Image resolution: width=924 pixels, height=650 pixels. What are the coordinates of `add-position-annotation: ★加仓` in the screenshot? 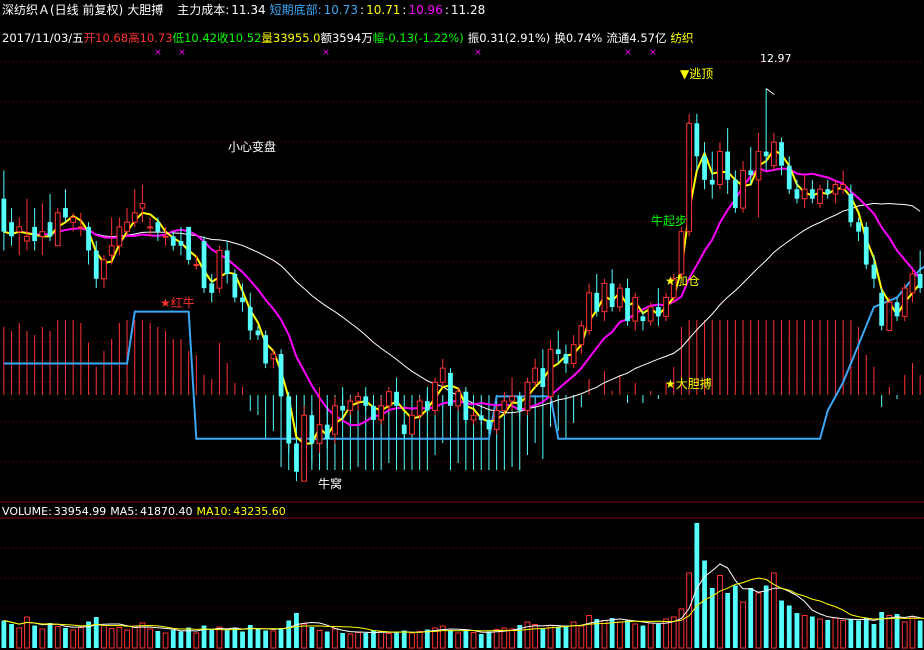 It's located at (682, 281).